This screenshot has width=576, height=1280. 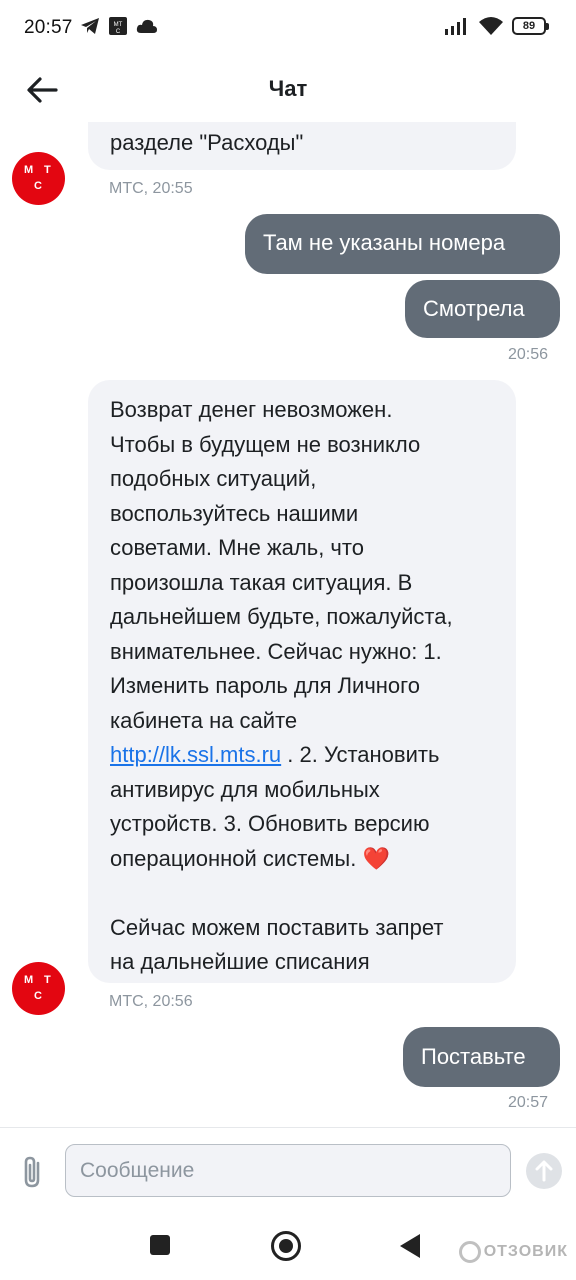 I want to click on outgoing-message: Смотрела, so click(x=482, y=309).